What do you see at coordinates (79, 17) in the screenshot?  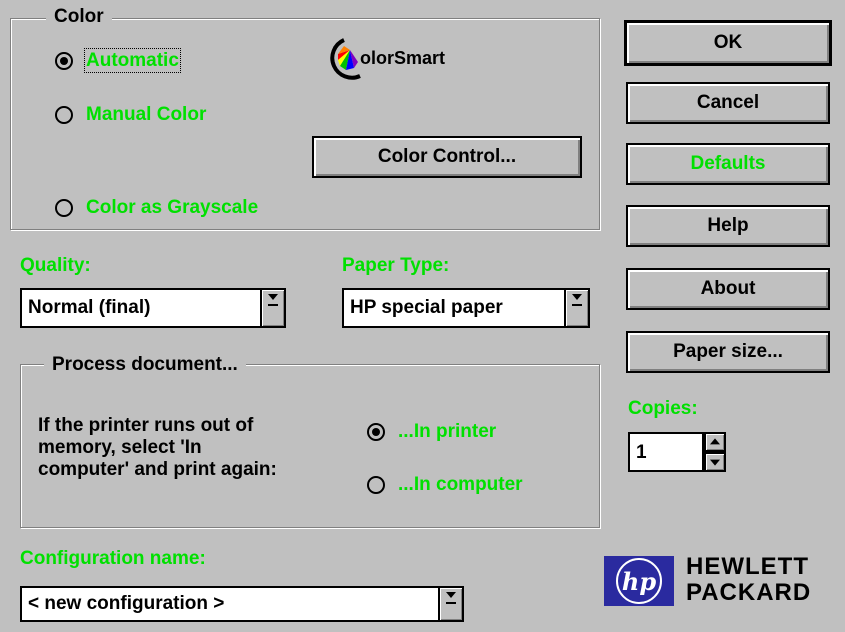 I see `color-group-title: Color` at bounding box center [79, 17].